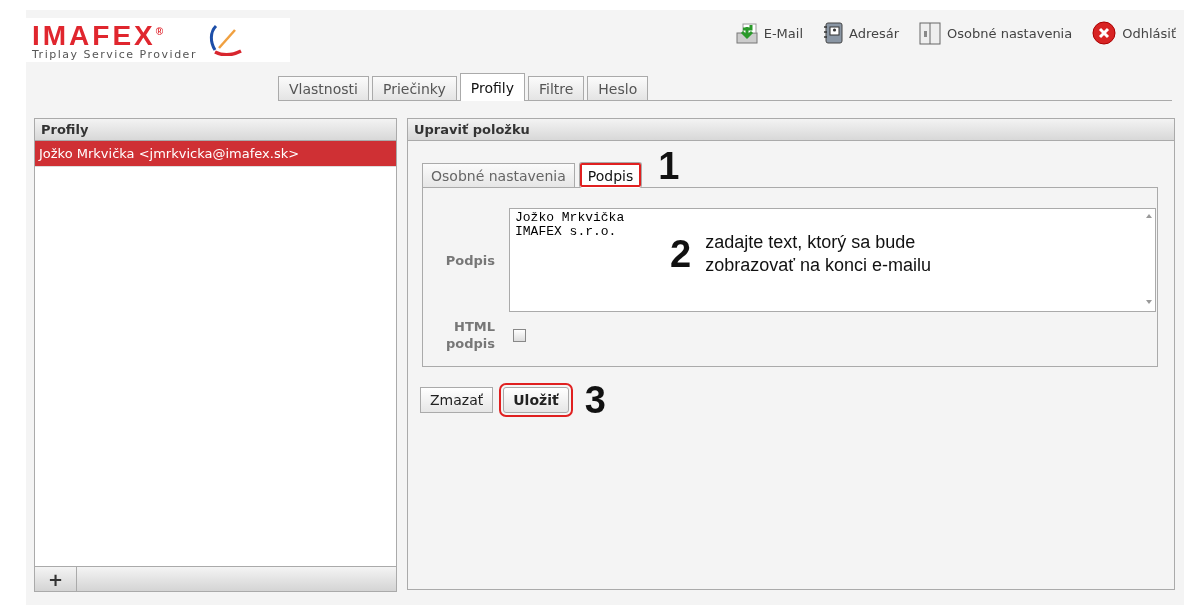 Image resolution: width=1184 pixels, height=605 pixels. I want to click on logo-wordmark: IMAFEX$^{®}$, so click(98, 34).